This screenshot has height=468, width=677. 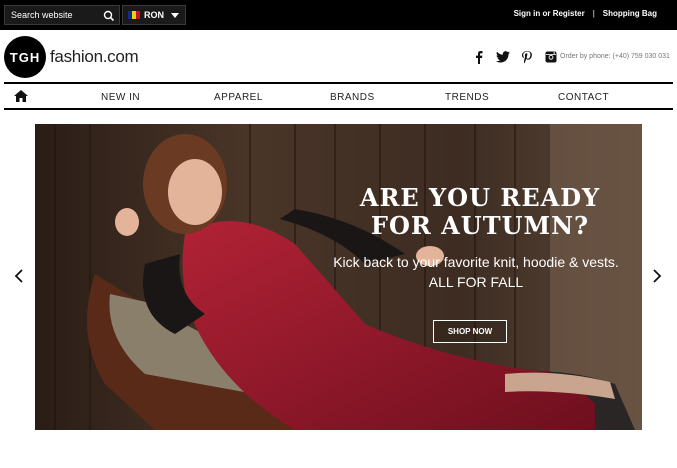 What do you see at coordinates (549, 13) in the screenshot?
I see `sign-in-link: Sign in or Register` at bounding box center [549, 13].